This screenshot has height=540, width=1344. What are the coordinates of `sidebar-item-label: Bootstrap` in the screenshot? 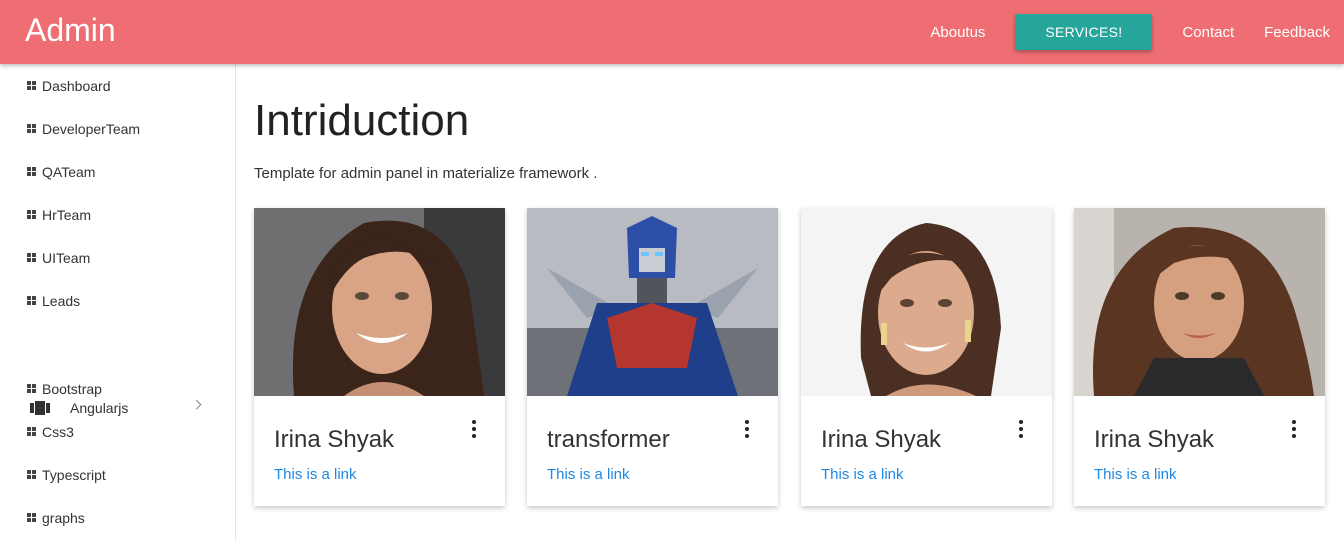 It's located at (72, 389).